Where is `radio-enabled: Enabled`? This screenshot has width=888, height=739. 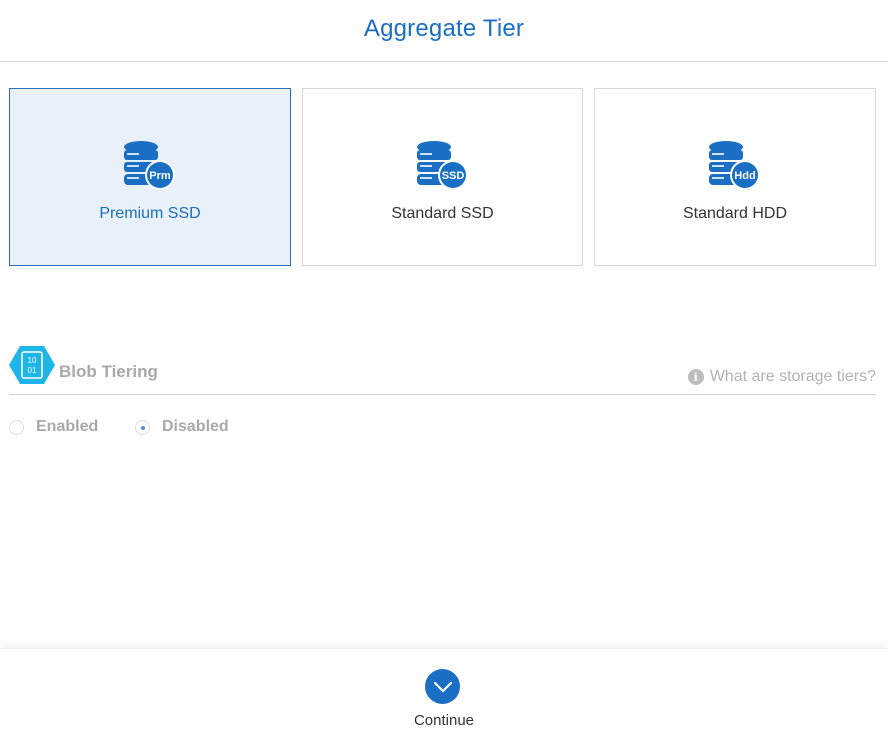
radio-enabled: Enabled is located at coordinates (53, 427).